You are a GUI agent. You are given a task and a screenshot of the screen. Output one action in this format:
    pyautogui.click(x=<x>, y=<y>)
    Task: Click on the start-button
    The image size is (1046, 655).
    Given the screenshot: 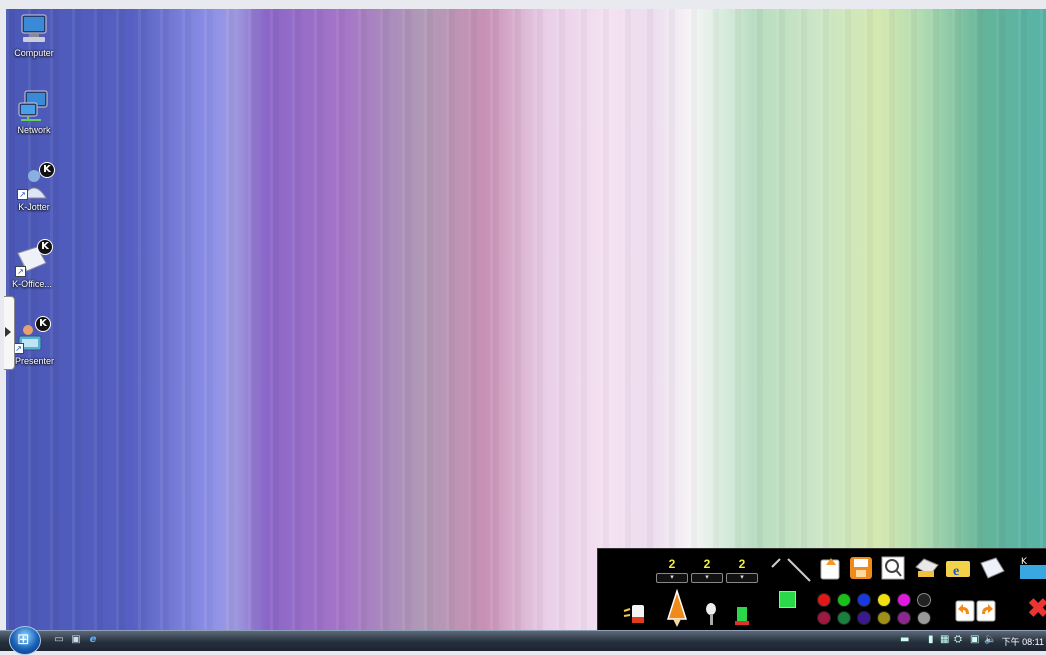 What is the action you would take?
    pyautogui.click(x=25, y=640)
    